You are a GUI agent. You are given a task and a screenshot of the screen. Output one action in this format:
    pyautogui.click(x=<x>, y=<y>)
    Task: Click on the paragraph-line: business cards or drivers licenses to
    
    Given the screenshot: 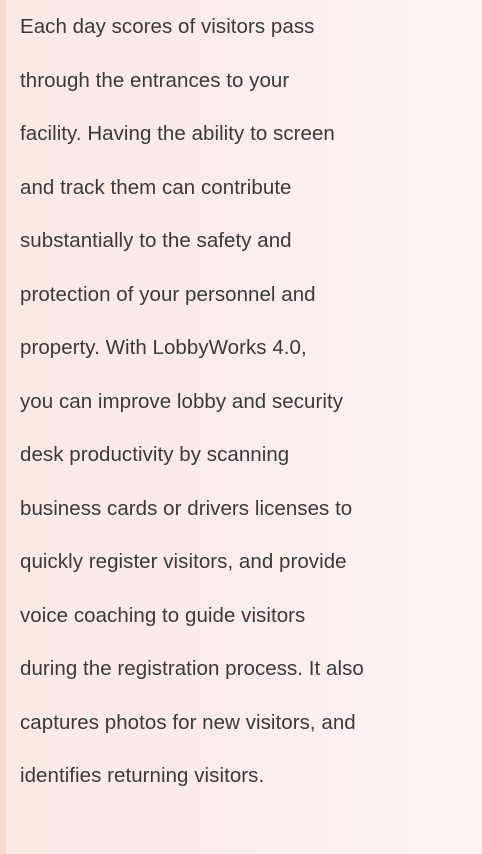 What is the action you would take?
    pyautogui.click(x=186, y=508)
    